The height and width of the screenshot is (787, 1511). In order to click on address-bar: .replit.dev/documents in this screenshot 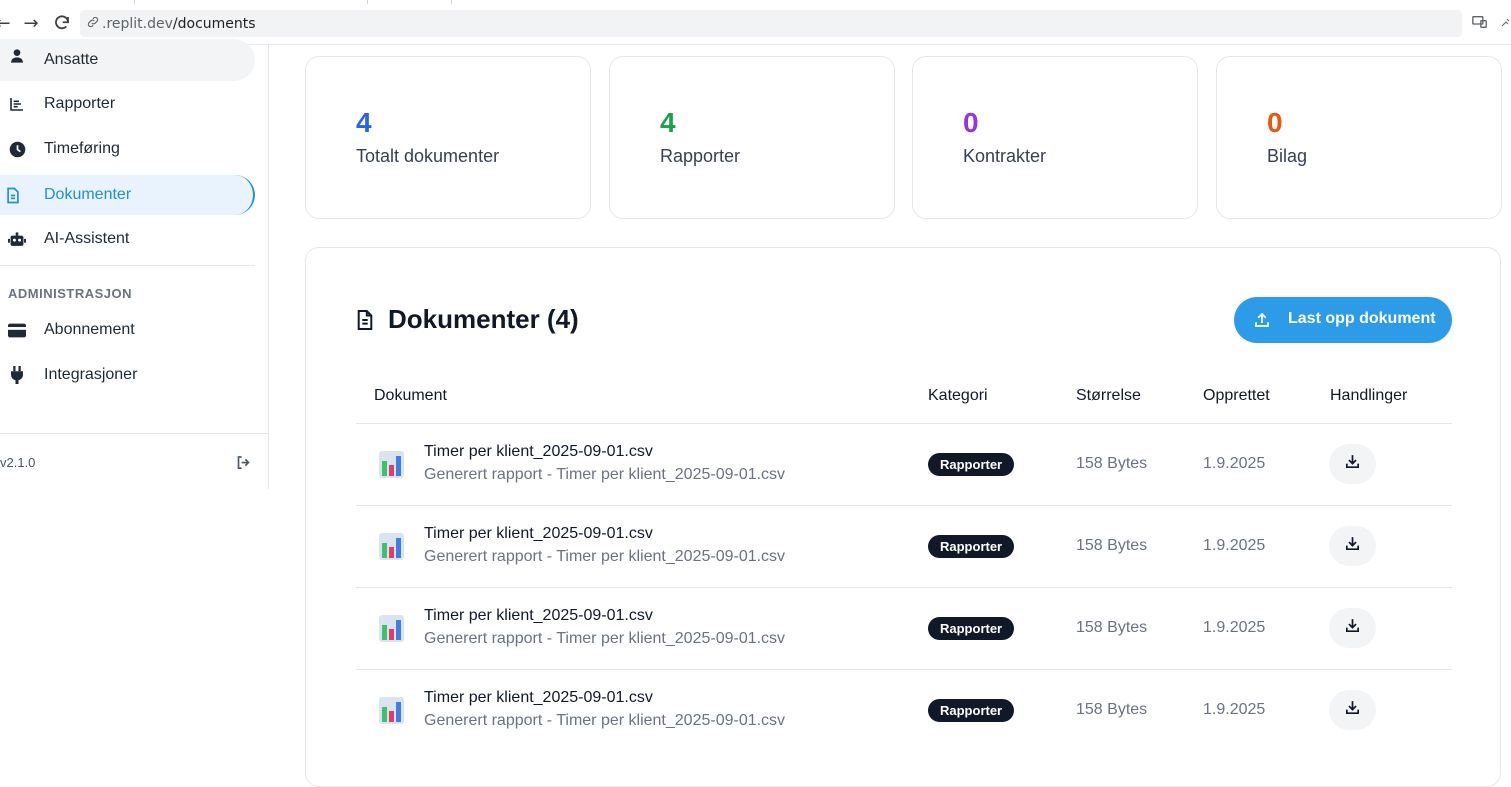, I will do `click(771, 23)`.